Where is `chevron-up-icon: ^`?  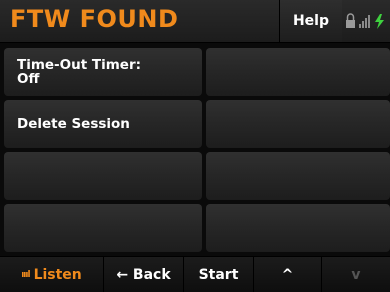
chevron-up-icon: ^ is located at coordinates (287, 274).